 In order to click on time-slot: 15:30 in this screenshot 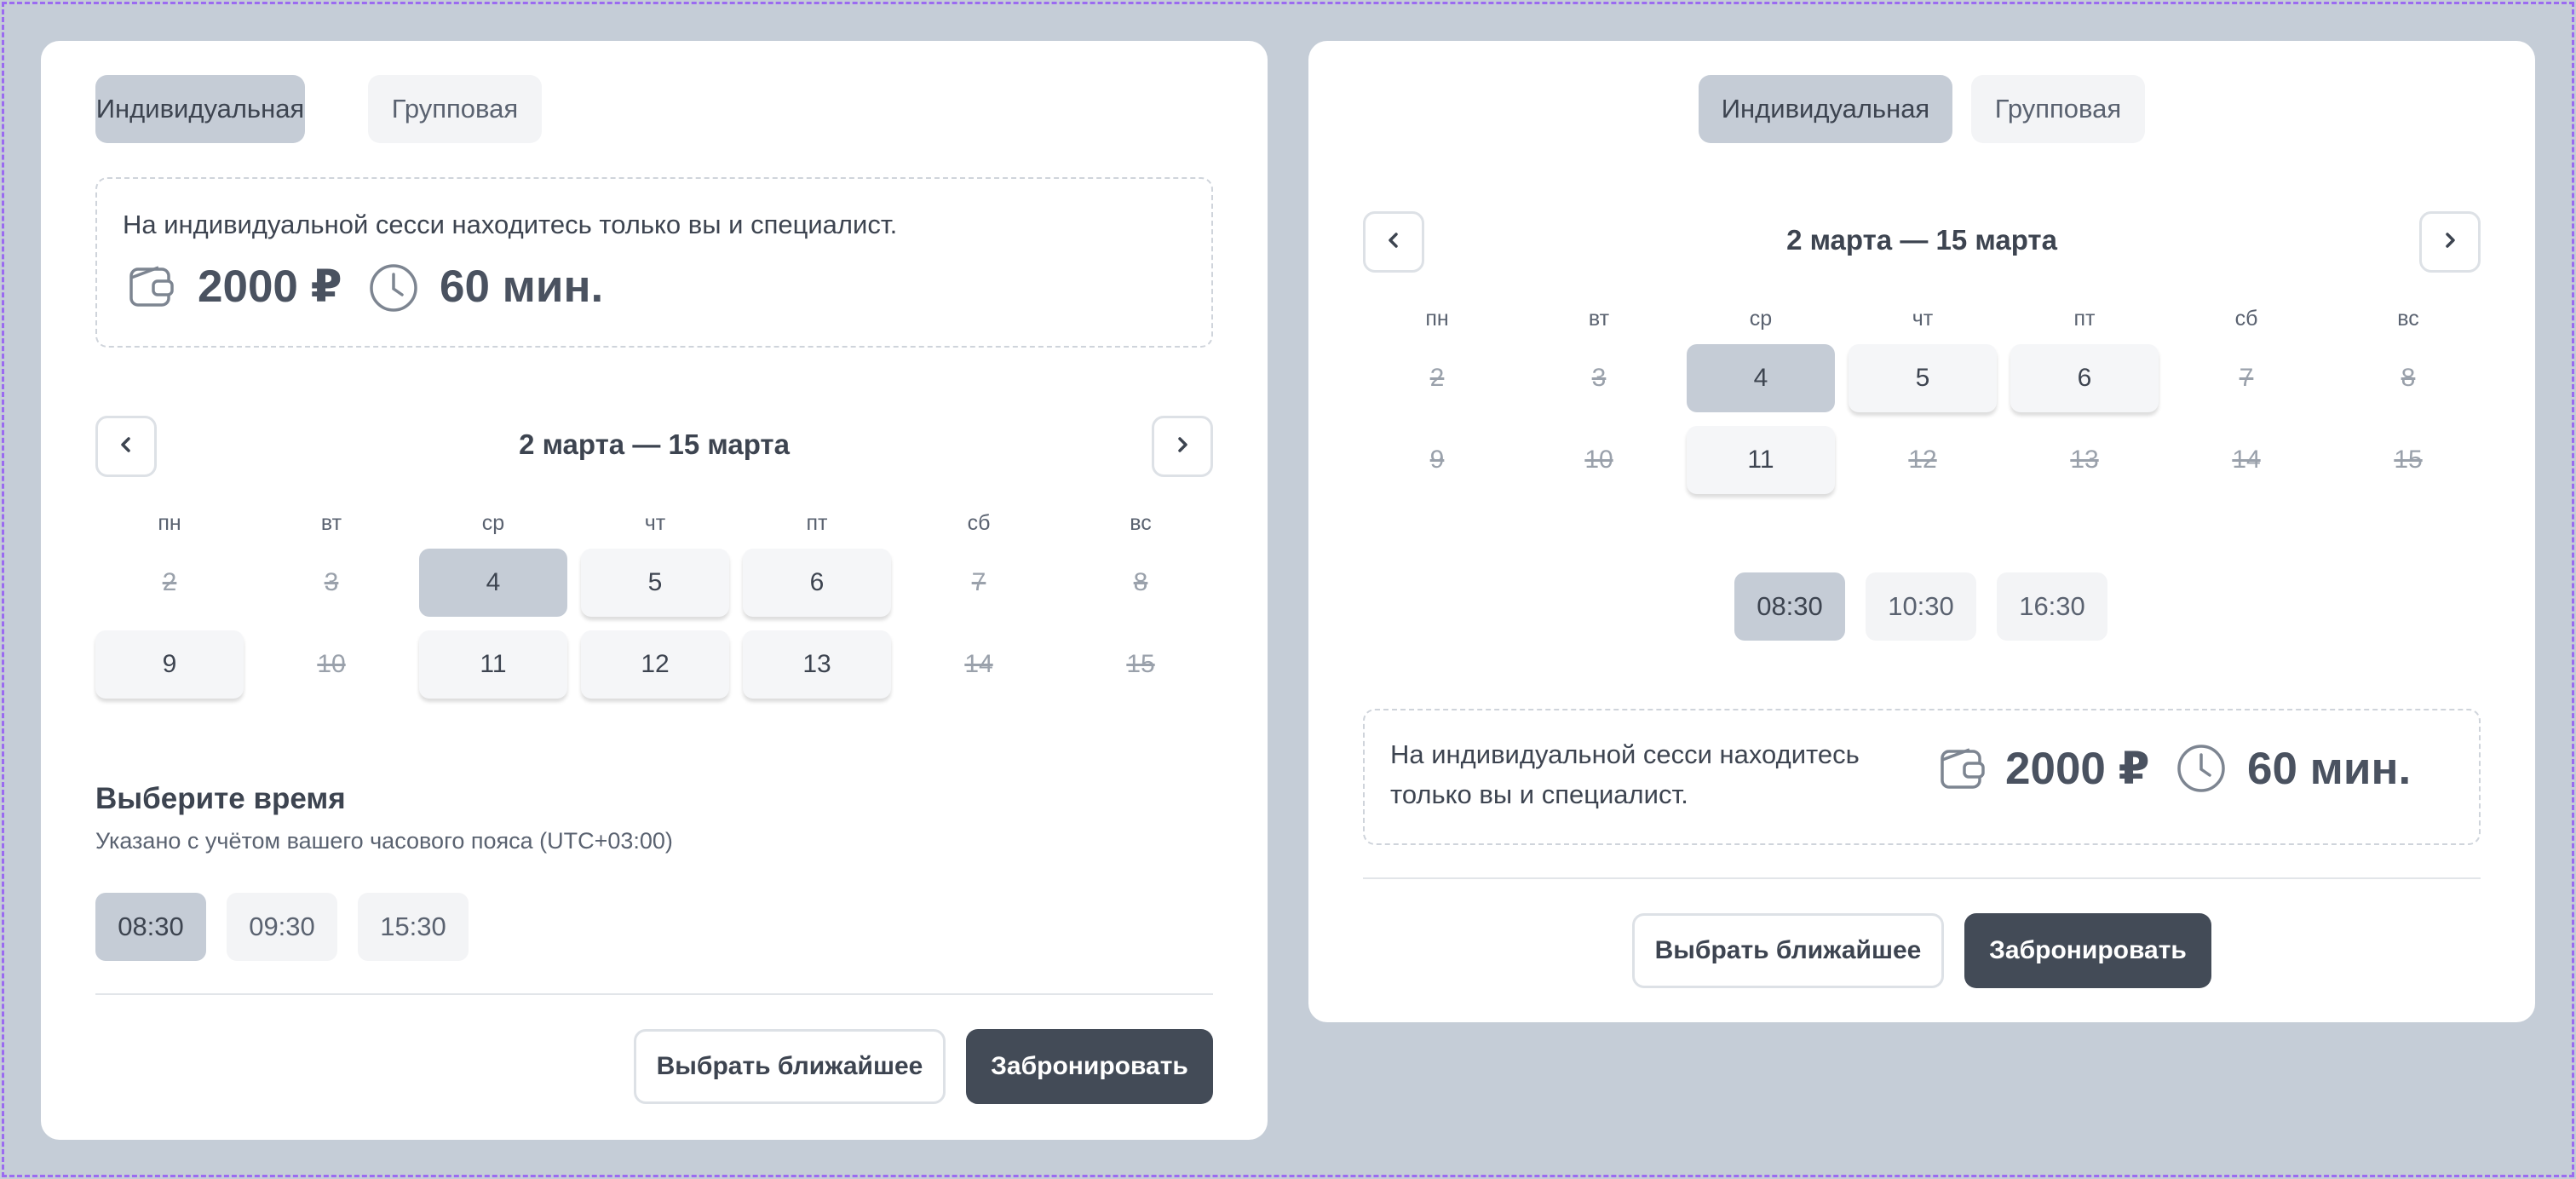, I will do `click(414, 927)`.